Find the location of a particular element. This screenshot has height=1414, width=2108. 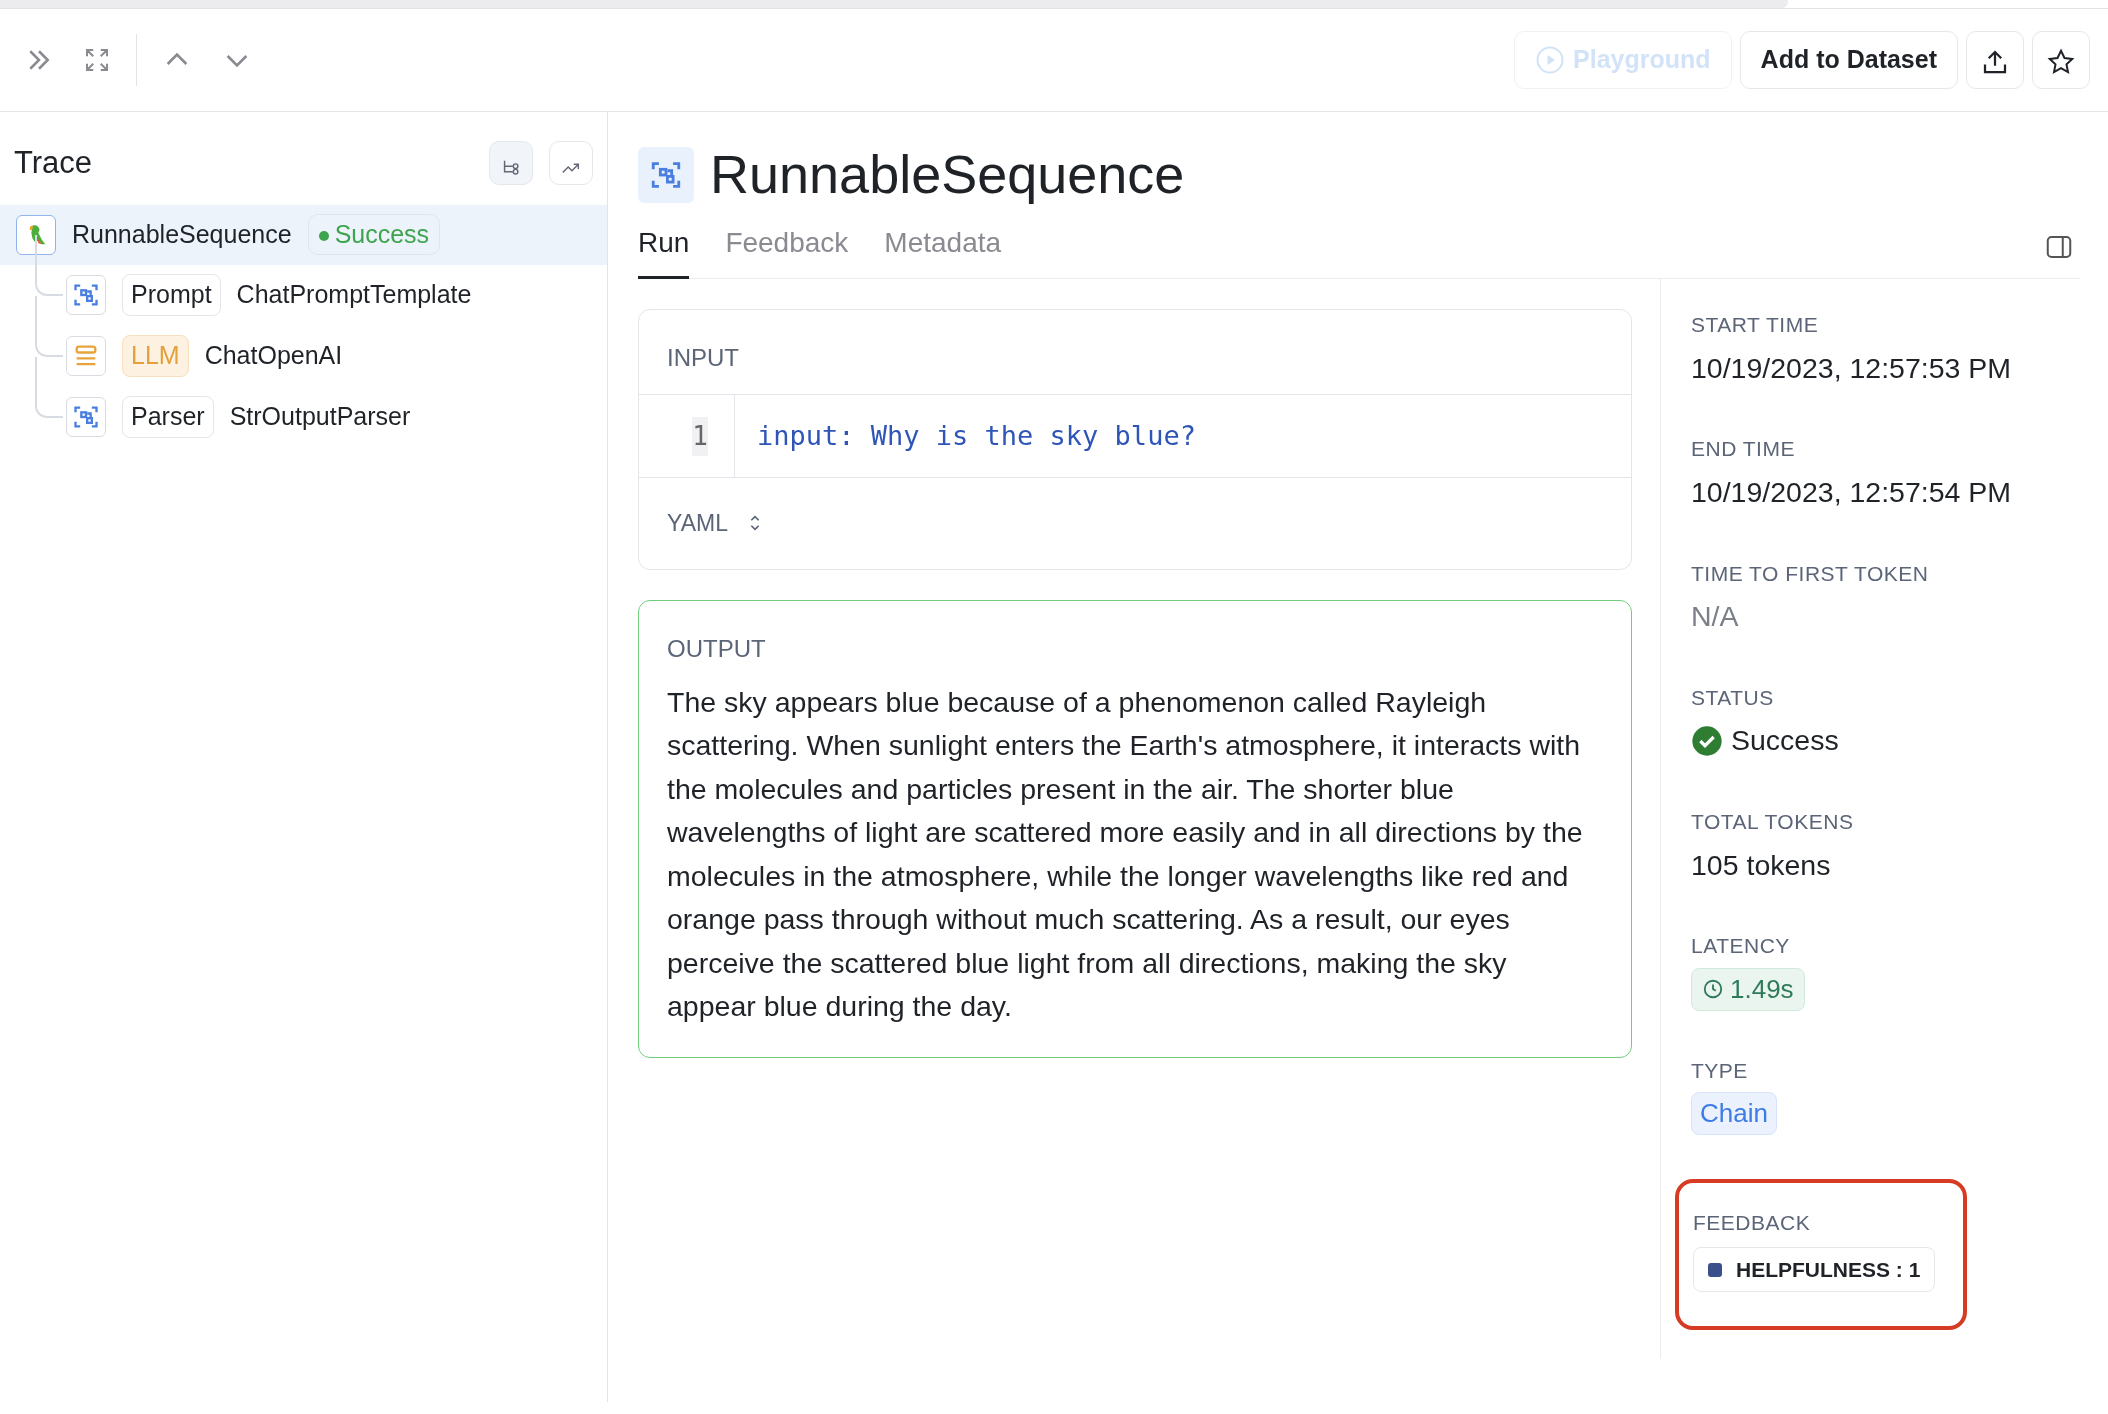

section-title: OUTPUT is located at coordinates (716, 648).